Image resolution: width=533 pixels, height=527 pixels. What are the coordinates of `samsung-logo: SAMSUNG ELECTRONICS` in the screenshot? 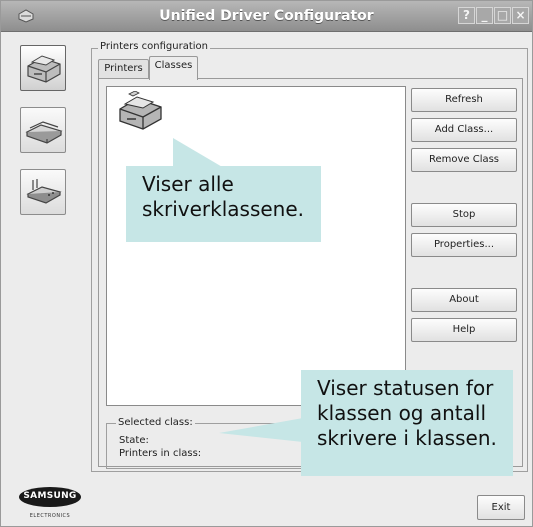 It's located at (51, 505).